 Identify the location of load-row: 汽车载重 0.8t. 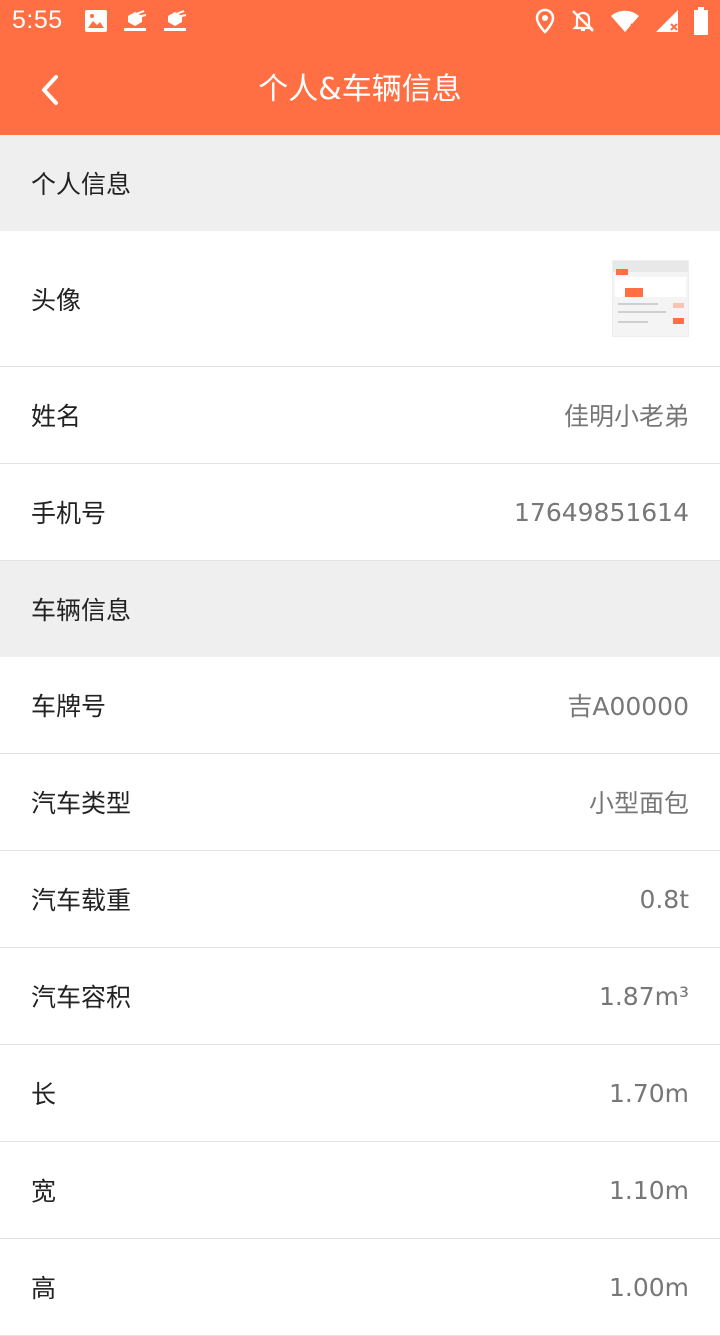
(360, 899).